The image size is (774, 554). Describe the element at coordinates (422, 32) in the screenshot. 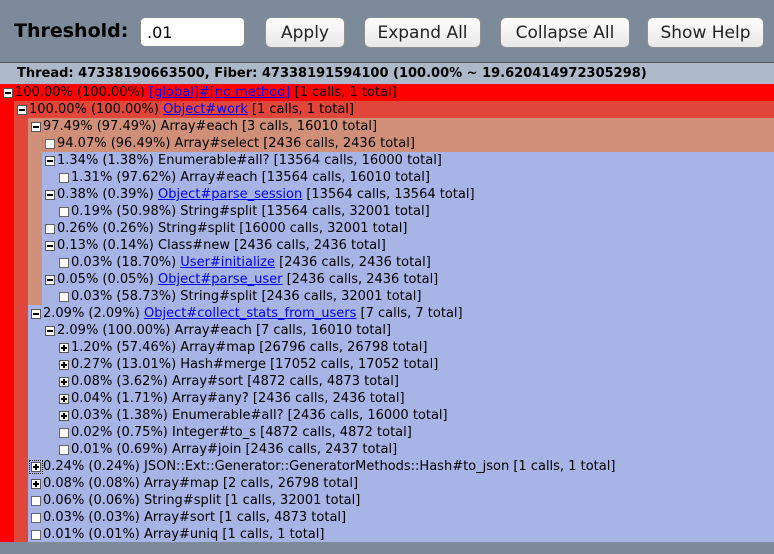

I see `expand-all-button: Expand All` at that location.